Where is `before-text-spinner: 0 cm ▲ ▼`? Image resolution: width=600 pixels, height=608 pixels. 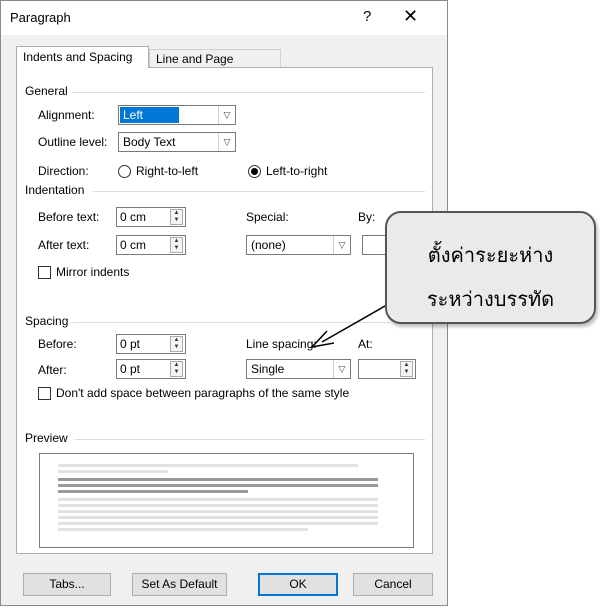 before-text-spinner: 0 cm ▲ ▼ is located at coordinates (151, 217).